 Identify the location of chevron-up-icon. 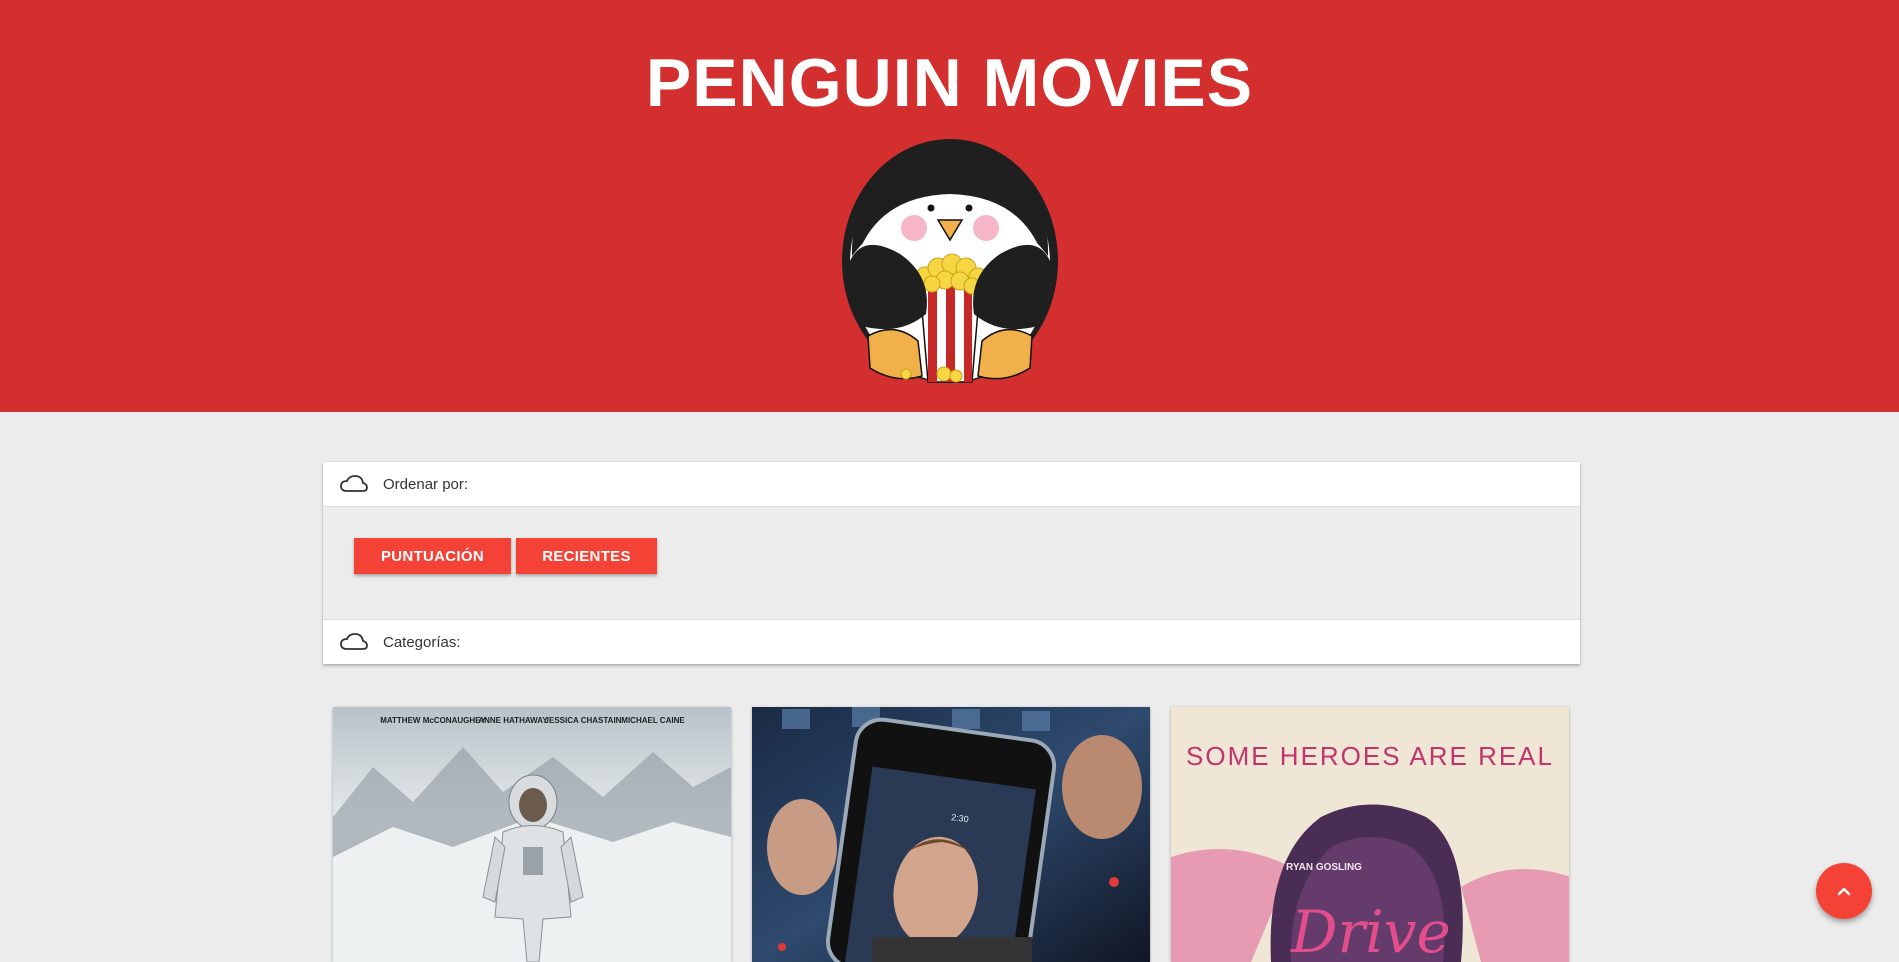
(1844, 891).